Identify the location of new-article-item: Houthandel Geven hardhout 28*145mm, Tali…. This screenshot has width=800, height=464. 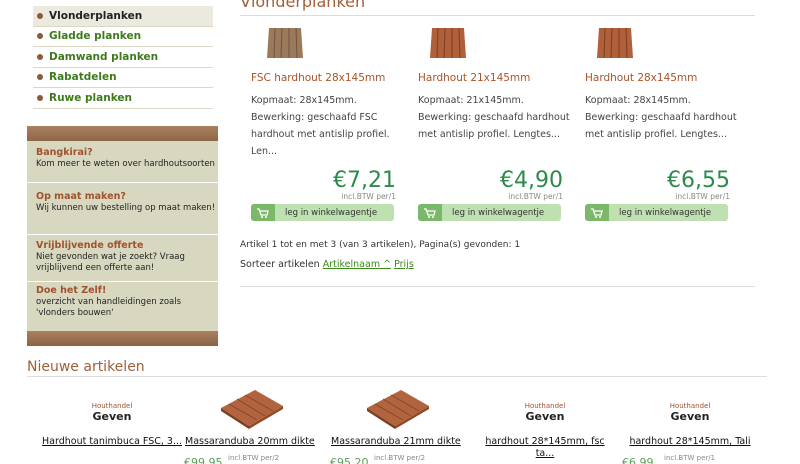
(690, 422).